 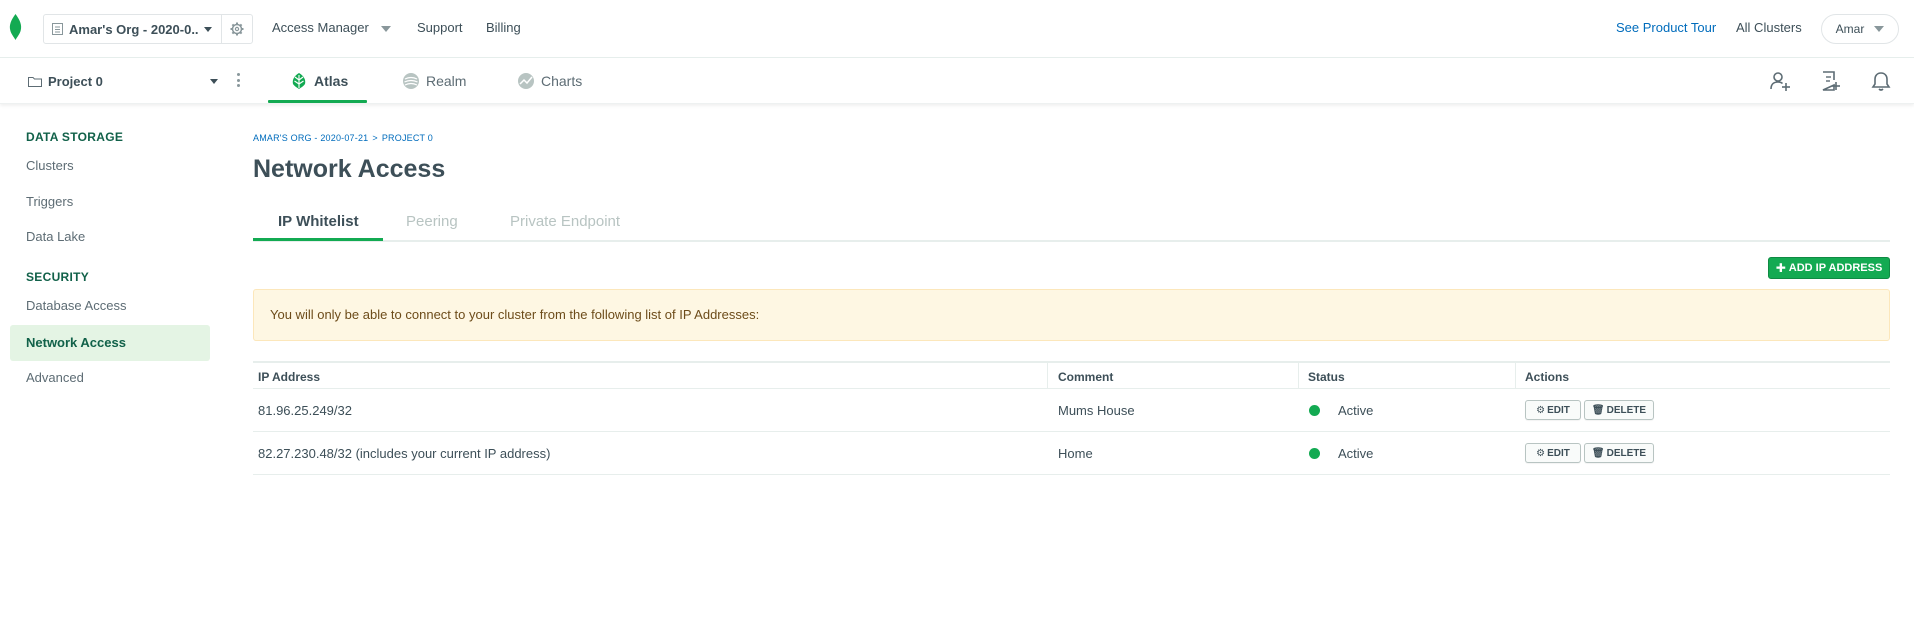 I want to click on table-header: IP Address Comment Status Actions, so click(x=1071, y=375).